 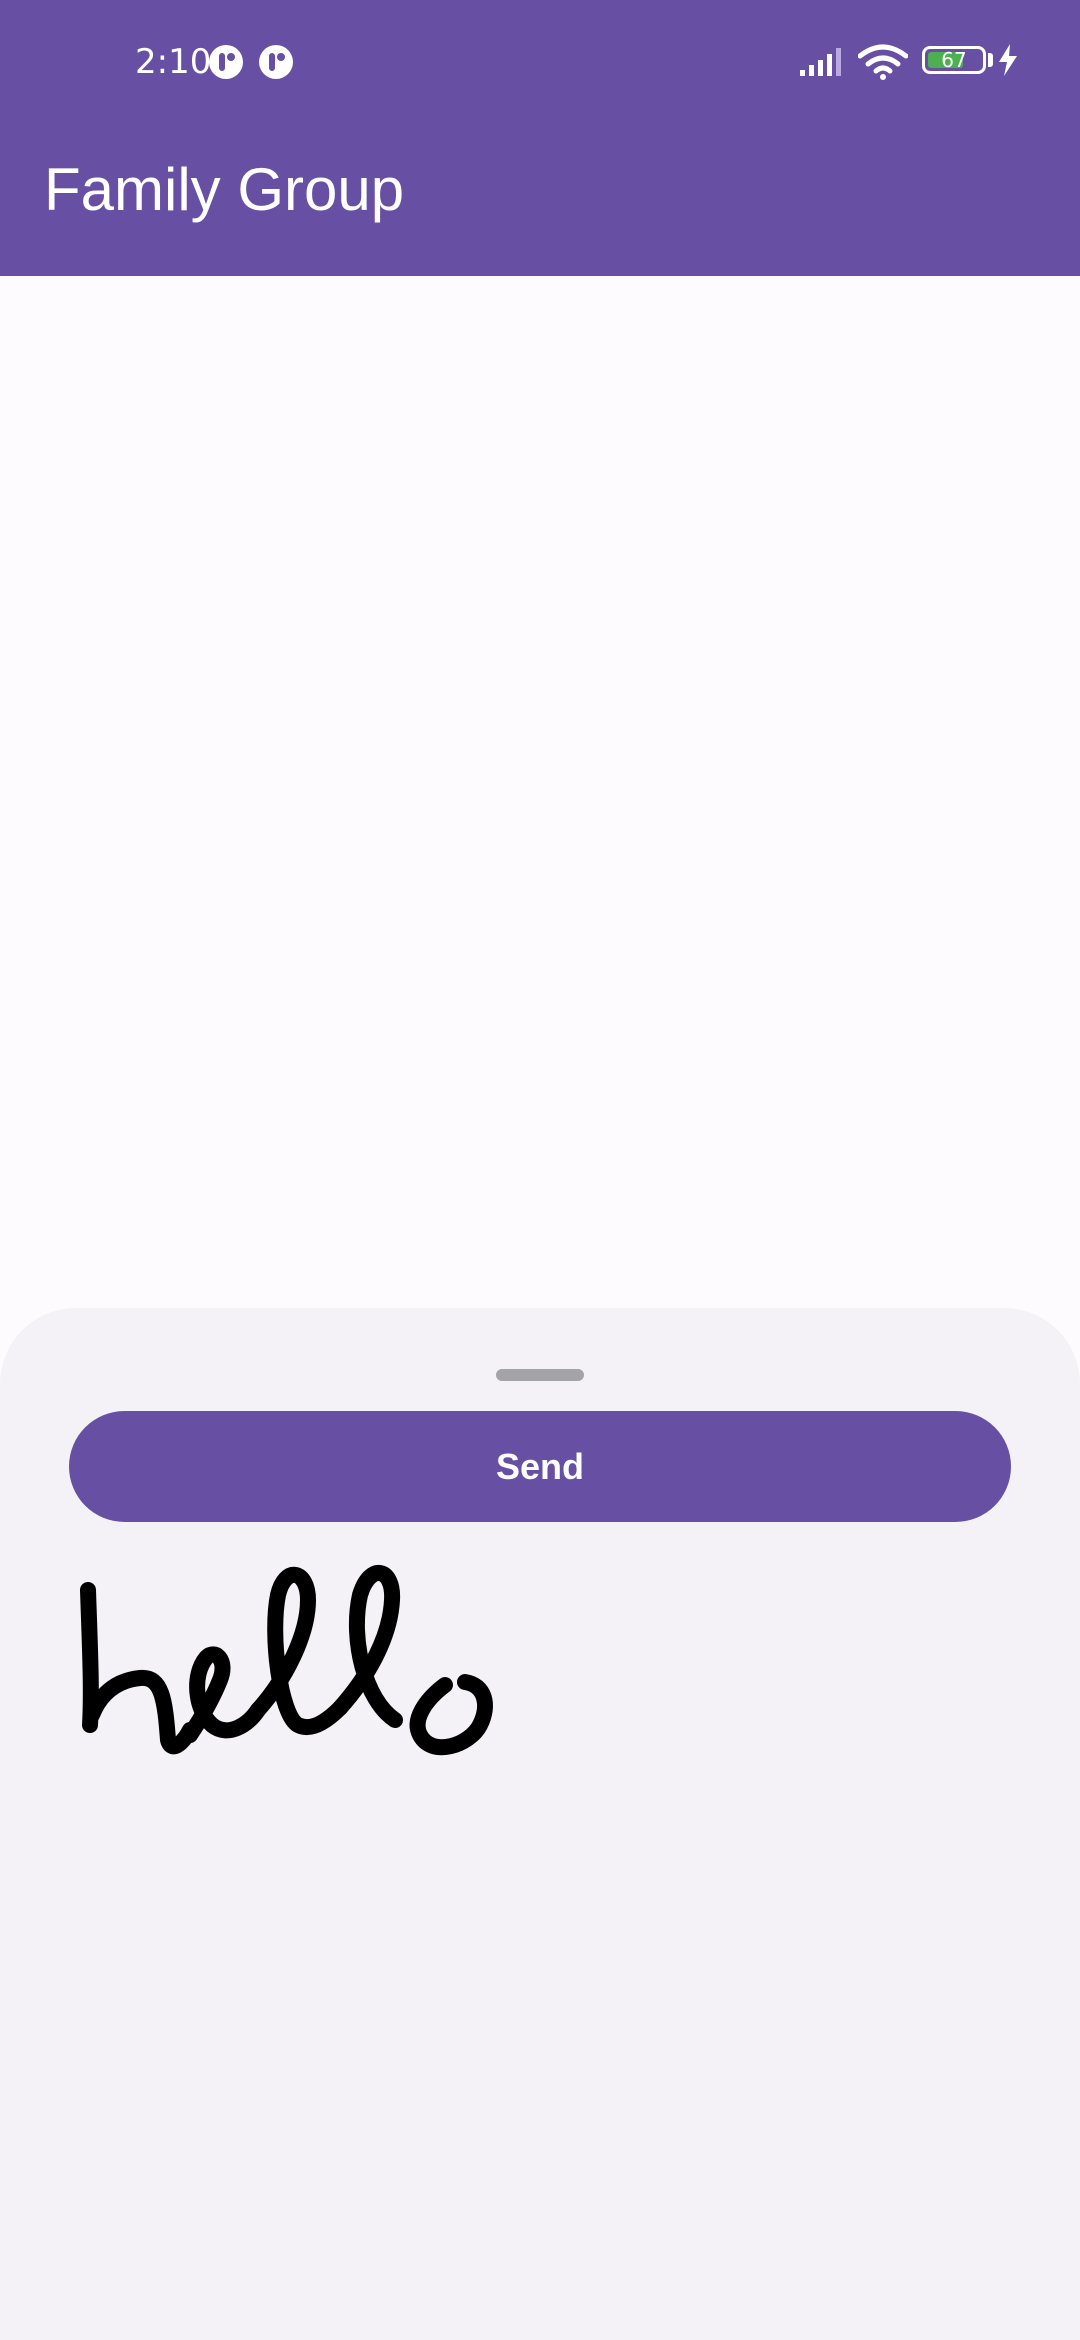 What do you see at coordinates (141, 1712) in the screenshot?
I see `stroke-h-arch` at bounding box center [141, 1712].